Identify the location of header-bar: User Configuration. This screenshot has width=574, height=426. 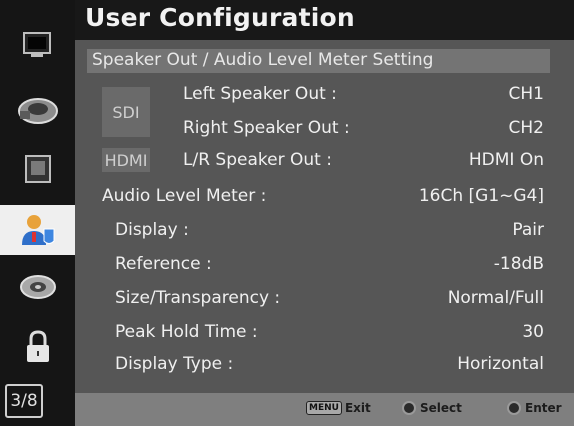
(324, 20).